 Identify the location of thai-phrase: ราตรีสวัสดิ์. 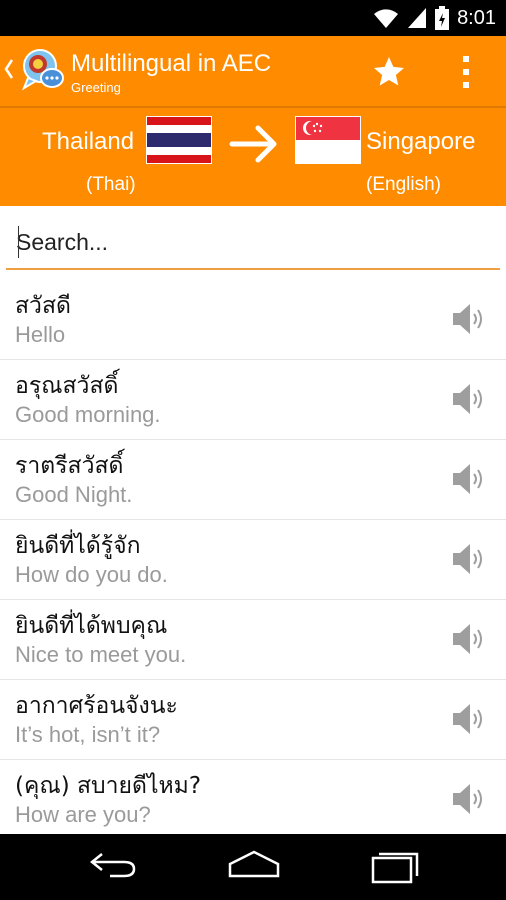
(69, 466).